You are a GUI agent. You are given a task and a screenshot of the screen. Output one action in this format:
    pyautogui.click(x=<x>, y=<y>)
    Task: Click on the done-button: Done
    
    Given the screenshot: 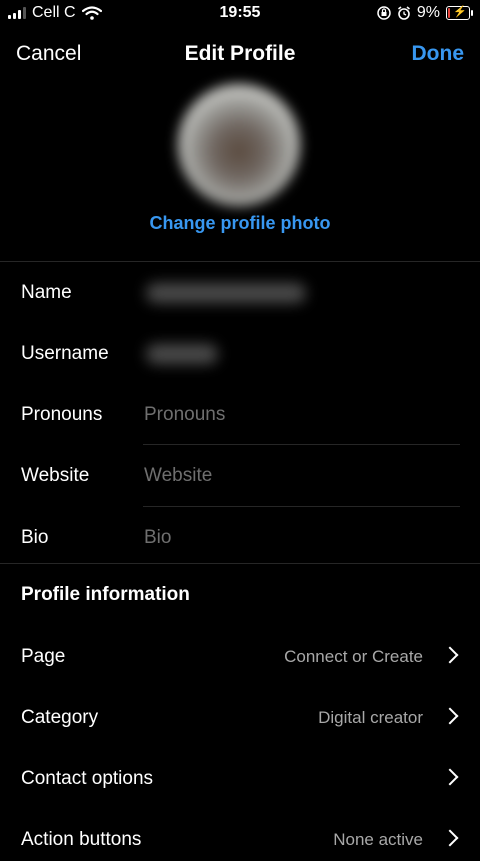 What is the action you would take?
    pyautogui.click(x=438, y=54)
    